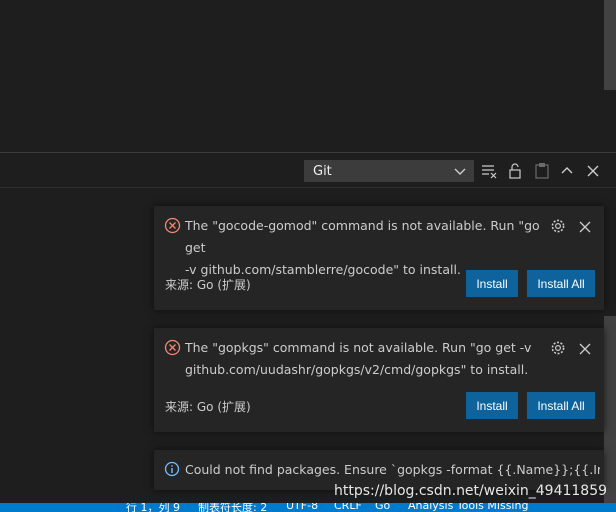  Describe the element at coordinates (515, 171) in the screenshot. I see `lock-scroll-icon` at that location.